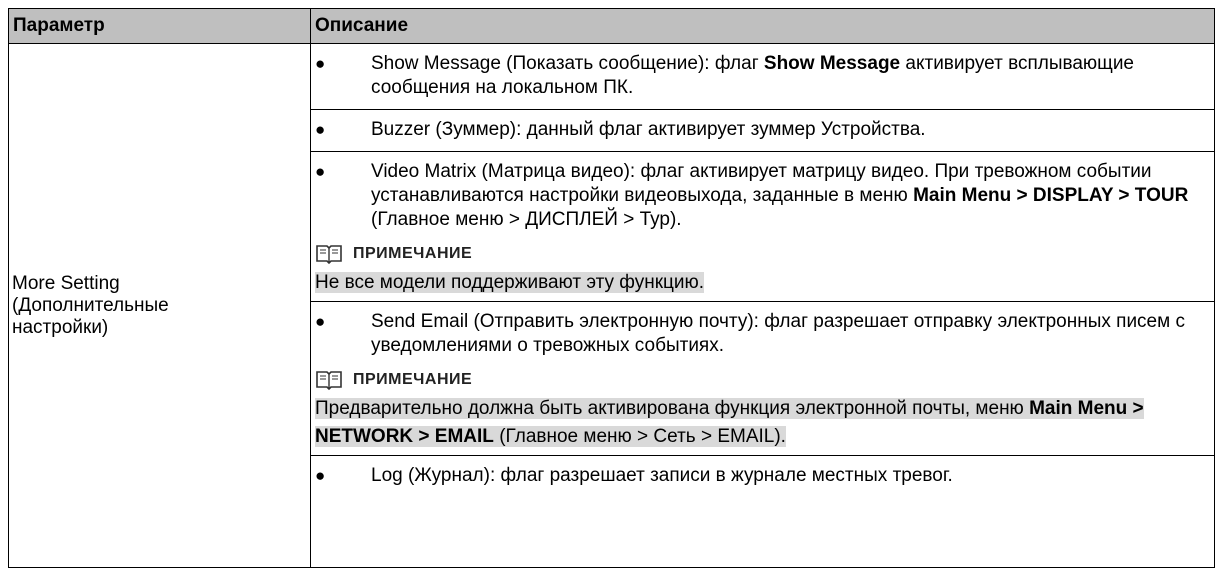 This screenshot has height=569, width=1224. I want to click on note-text: Не все модели поддерживают эту функцию., so click(510, 282).